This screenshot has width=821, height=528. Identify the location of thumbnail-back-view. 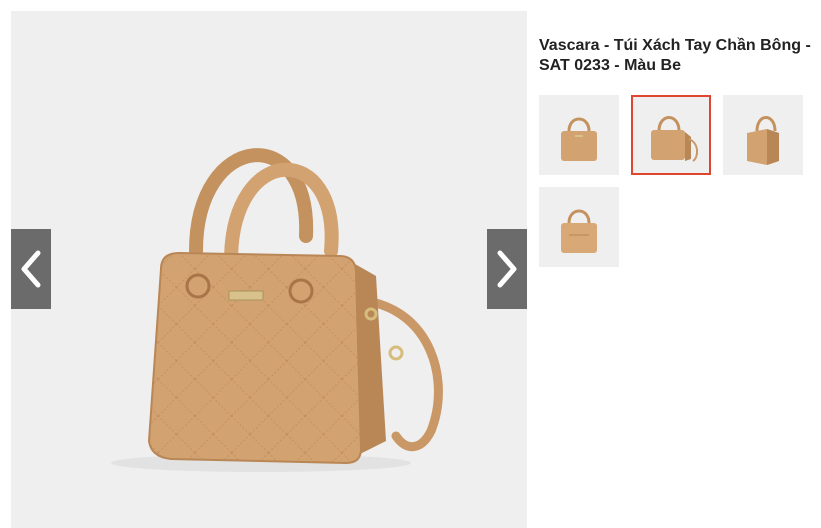
(579, 227).